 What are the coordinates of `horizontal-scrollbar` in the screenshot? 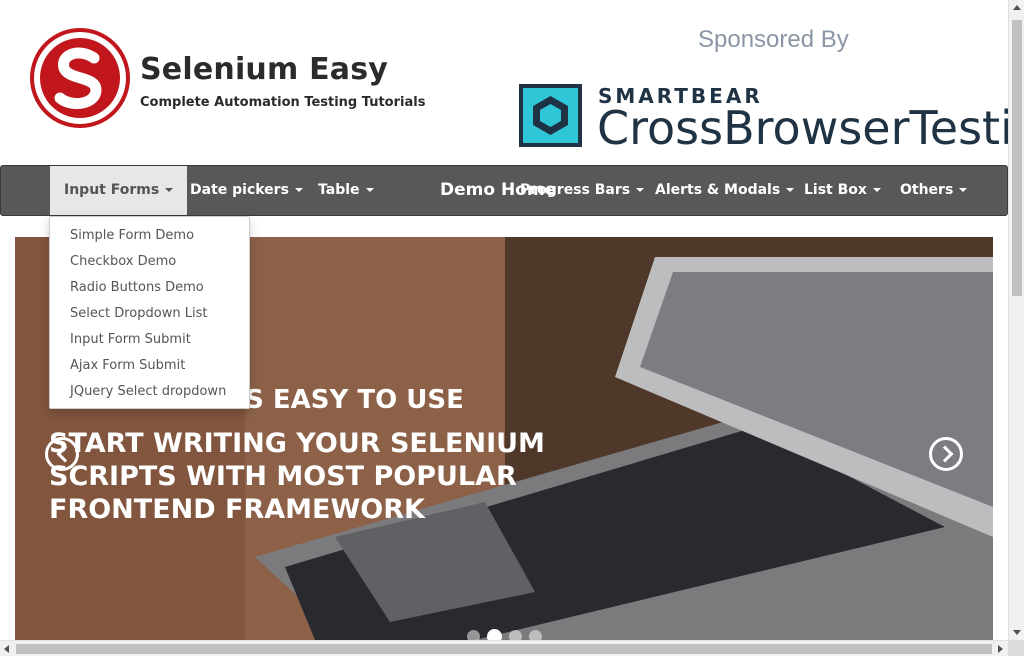 It's located at (504, 648).